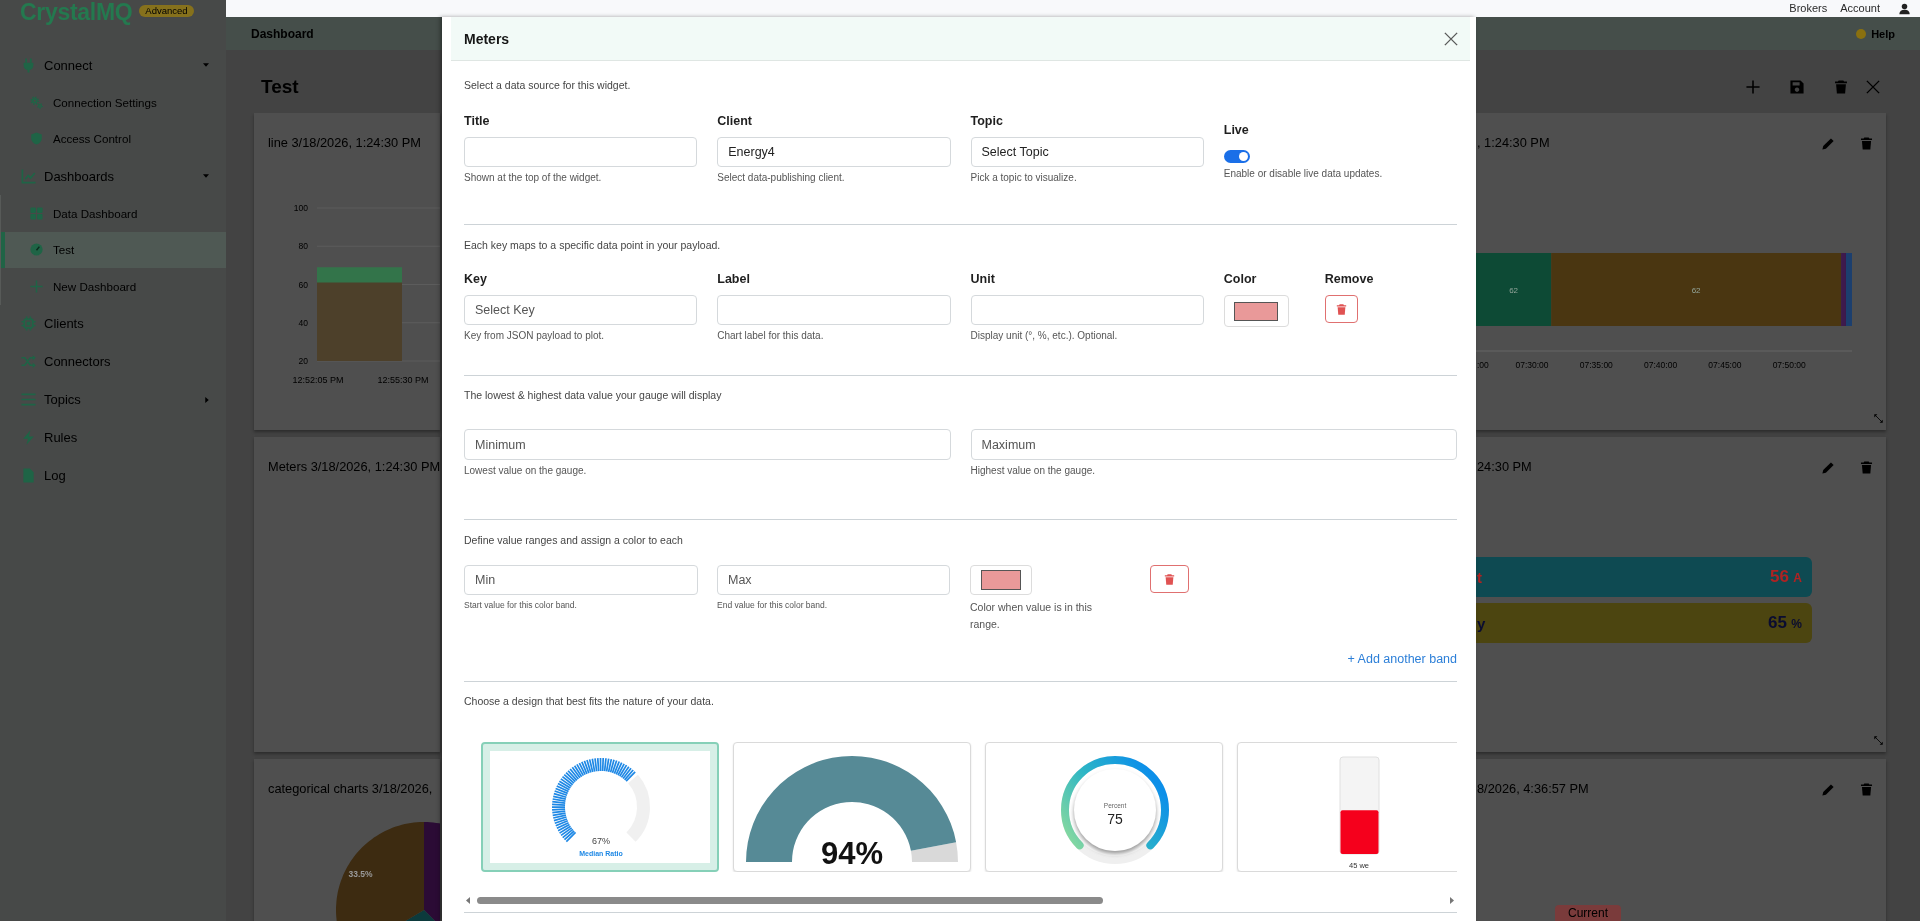  I want to click on input-field: Minimum, so click(707, 444).